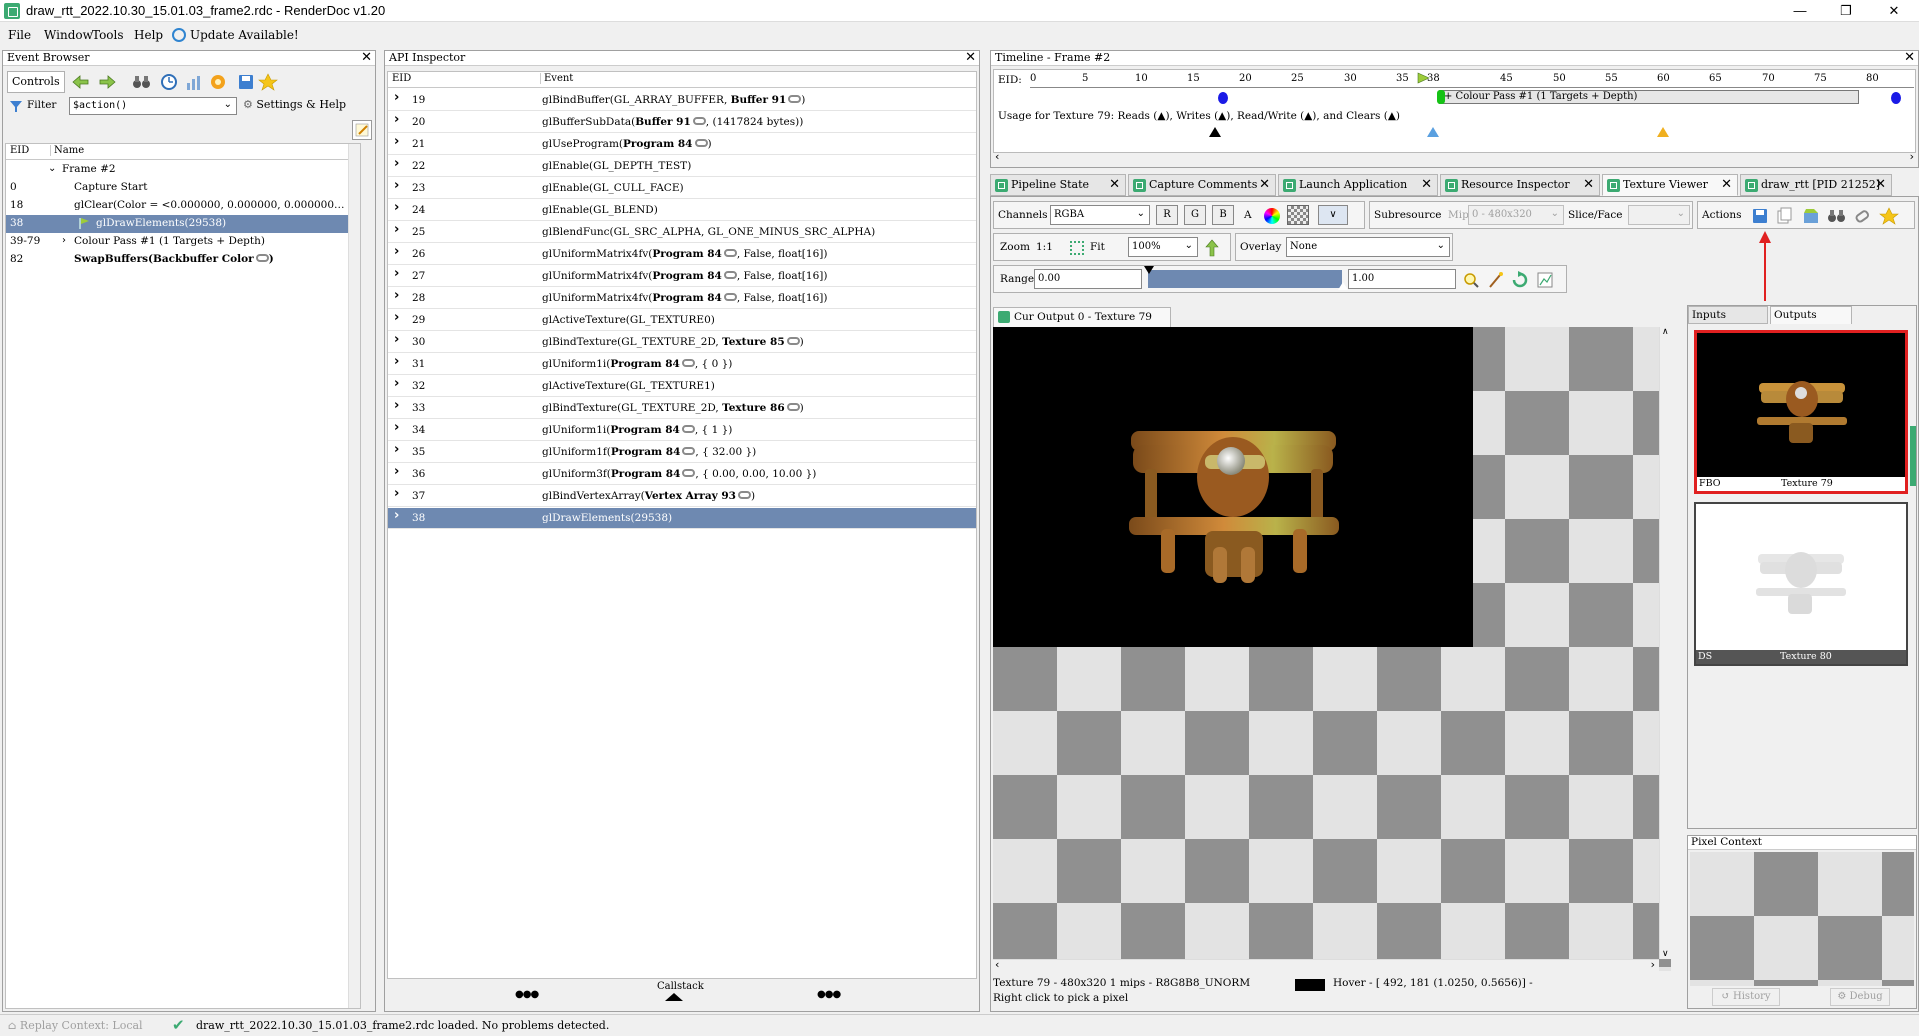 Image resolution: width=1919 pixels, height=1036 pixels. Describe the element at coordinates (218, 82) in the screenshot. I see `bookmark-star-icon` at that location.